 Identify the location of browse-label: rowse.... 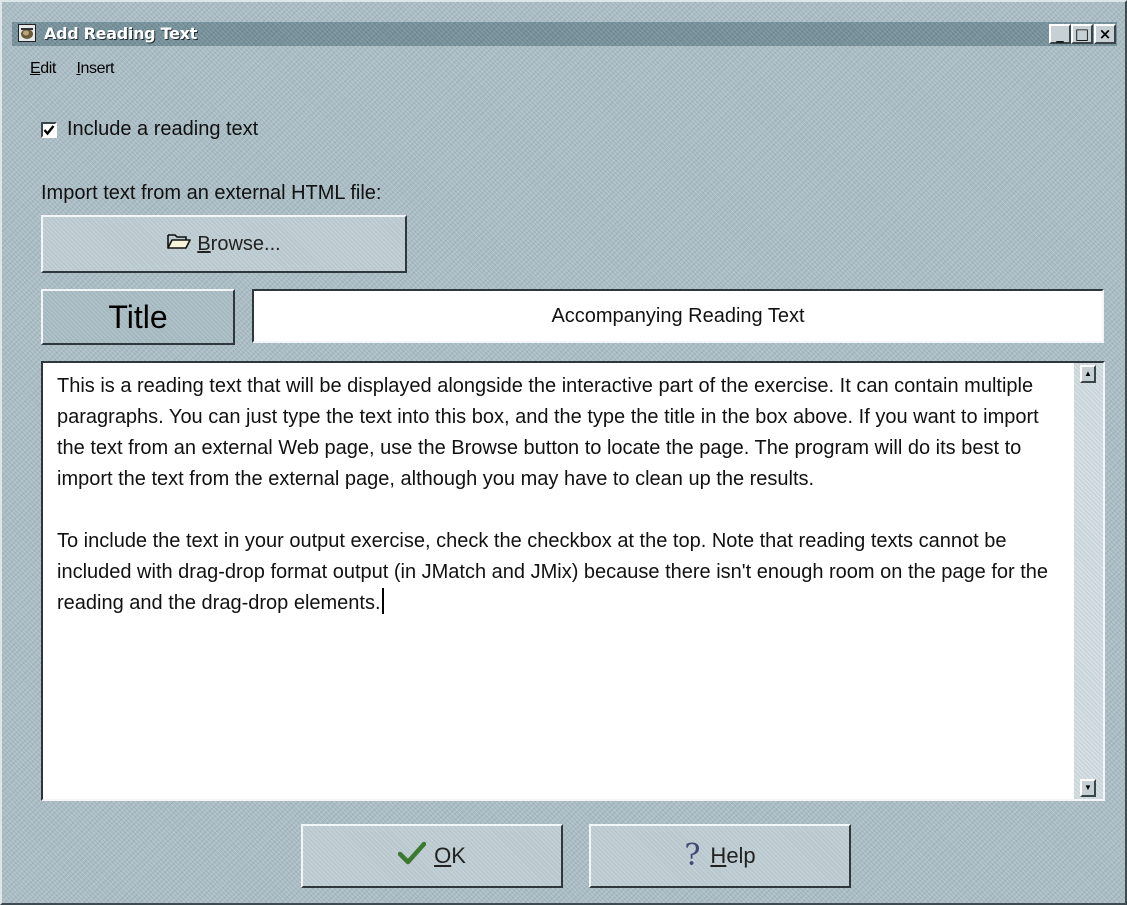
(245, 243).